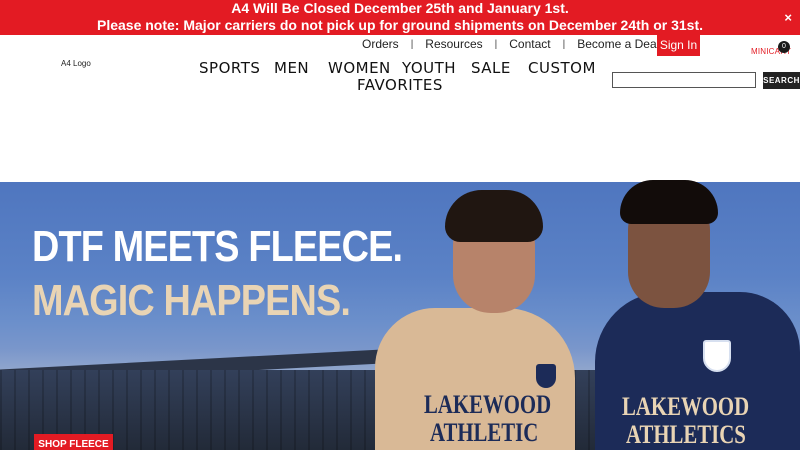 The image size is (800, 450). Describe the element at coordinates (380, 44) in the screenshot. I see `utility-link-orders: Orders` at that location.